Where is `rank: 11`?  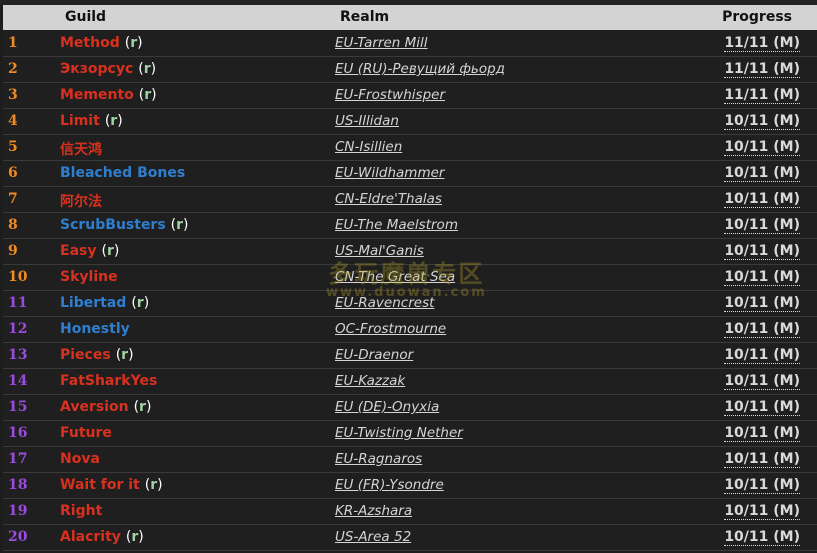
rank: 11 is located at coordinates (18, 303).